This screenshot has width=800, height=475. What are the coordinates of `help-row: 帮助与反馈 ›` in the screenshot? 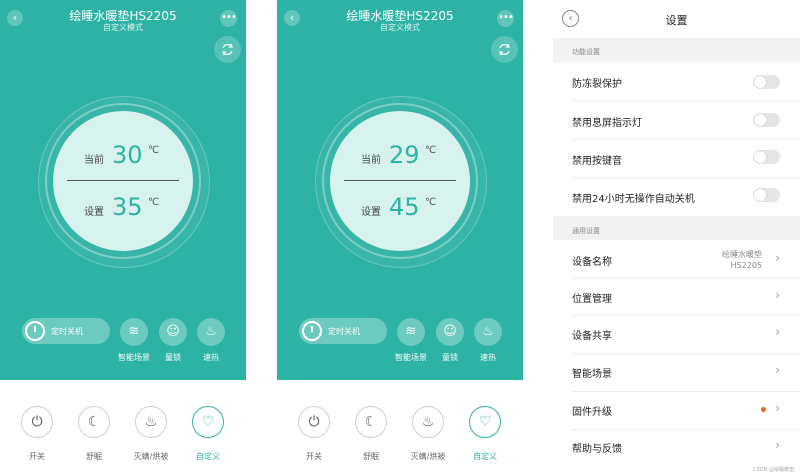 It's located at (676, 448).